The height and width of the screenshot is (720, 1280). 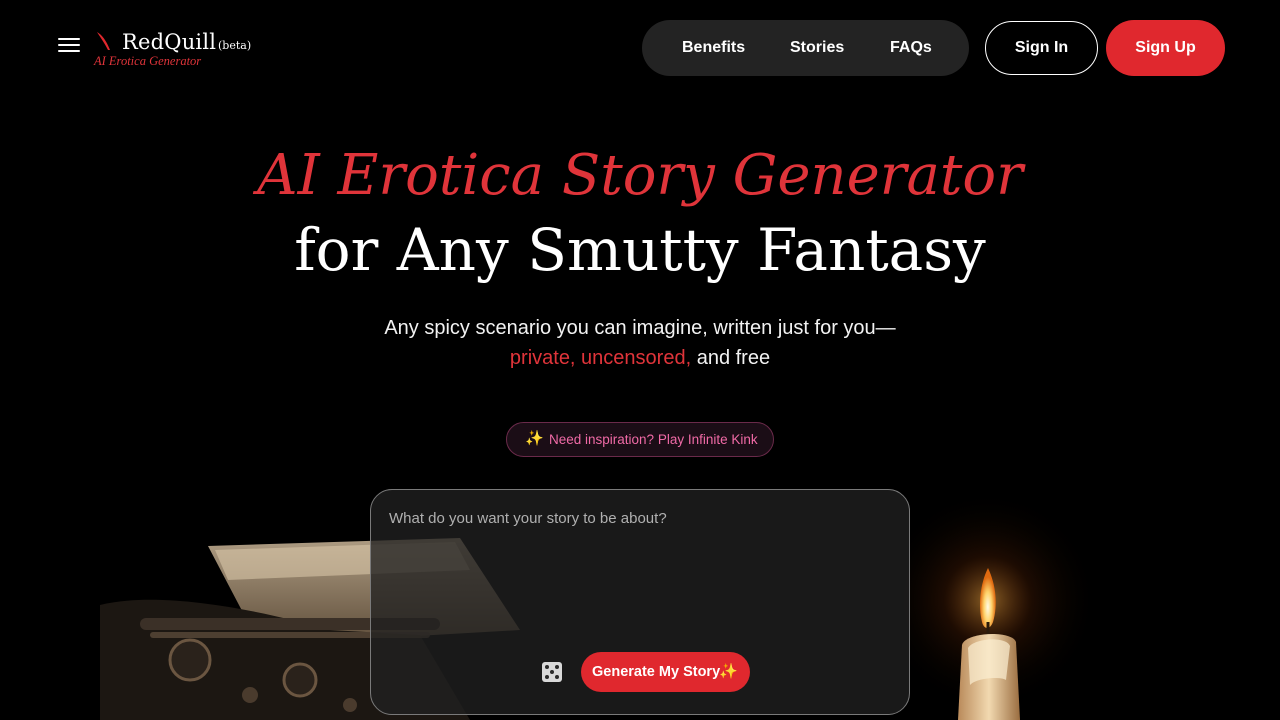 I want to click on main-nav: Benefits Stories FAQs, so click(x=805, y=48).